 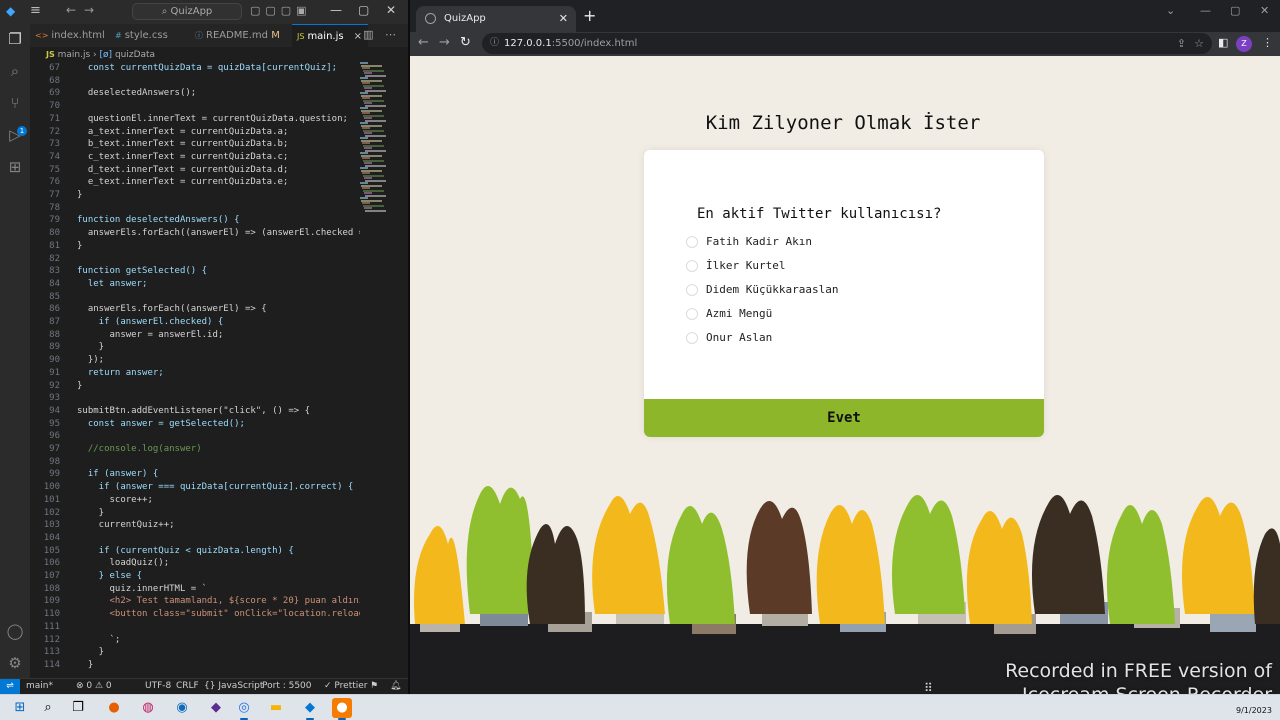 I want to click on layout-toggles-icon: ▢▢▢▣, so click(x=281, y=10).